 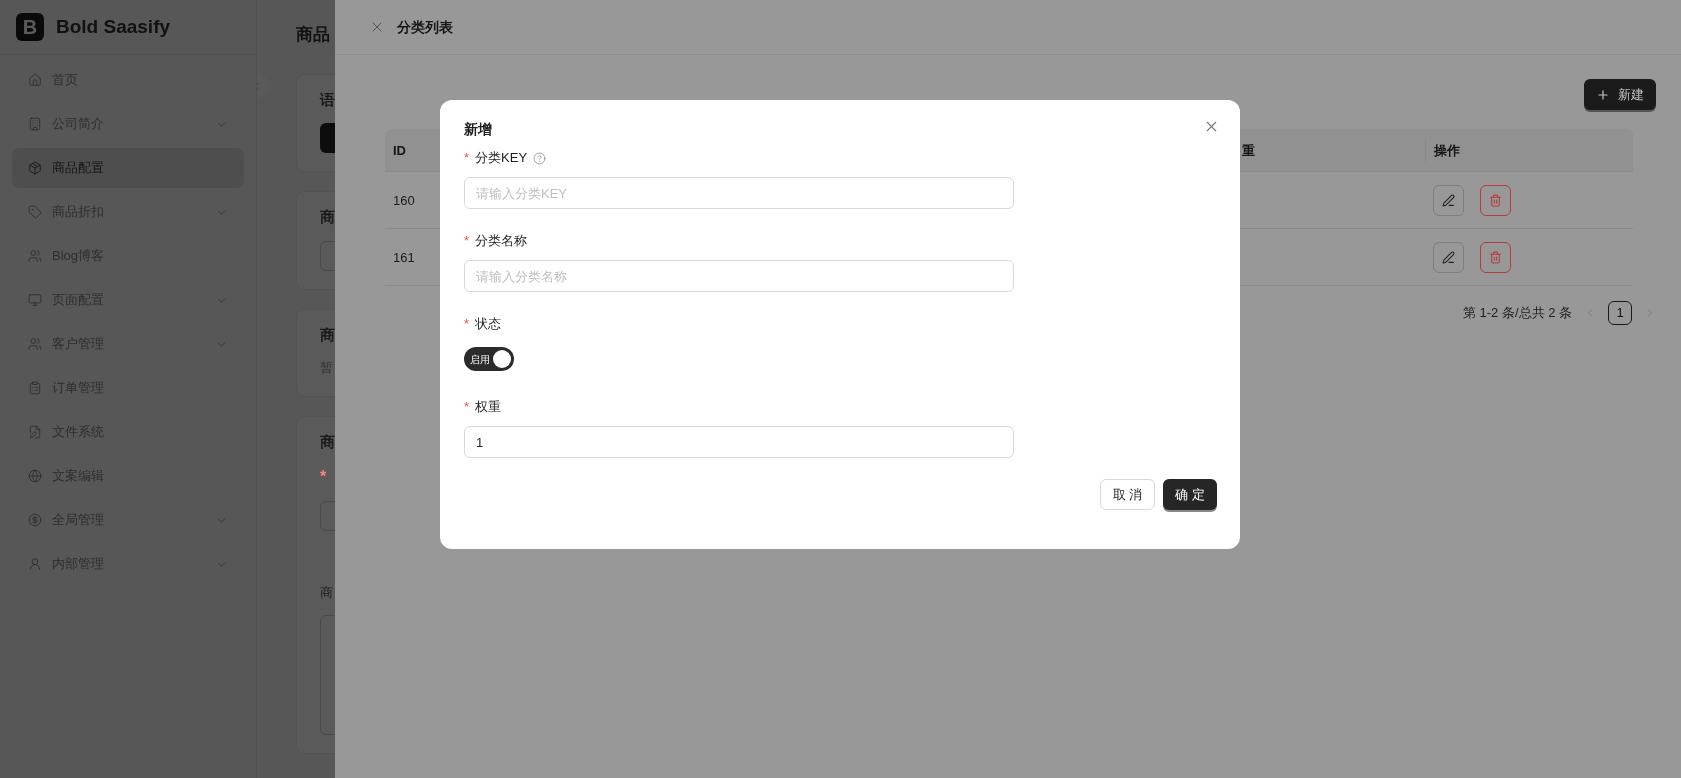 What do you see at coordinates (399, 150) in the screenshot?
I see `column-header: ID` at bounding box center [399, 150].